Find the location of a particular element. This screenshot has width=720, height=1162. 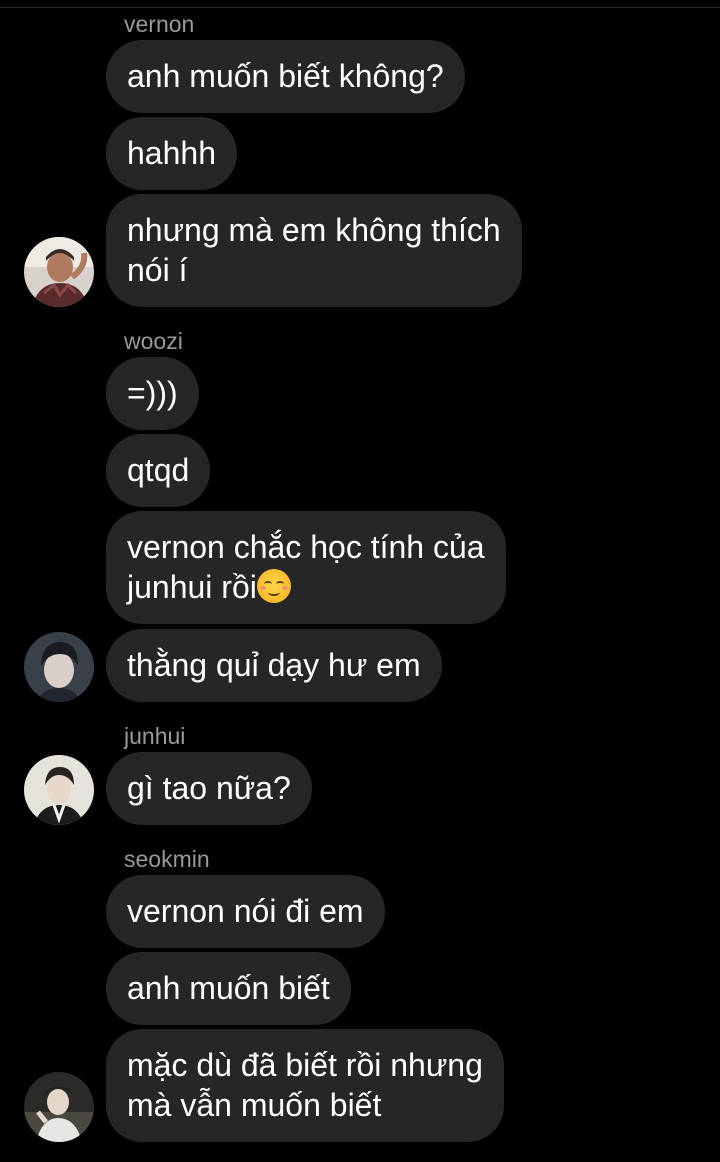

message-bubble: qtqd is located at coordinates (158, 470).